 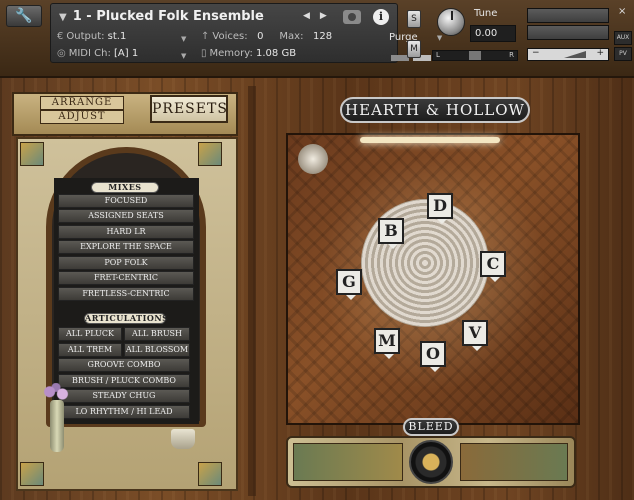 I want to click on camera-icon, so click(x=352, y=17).